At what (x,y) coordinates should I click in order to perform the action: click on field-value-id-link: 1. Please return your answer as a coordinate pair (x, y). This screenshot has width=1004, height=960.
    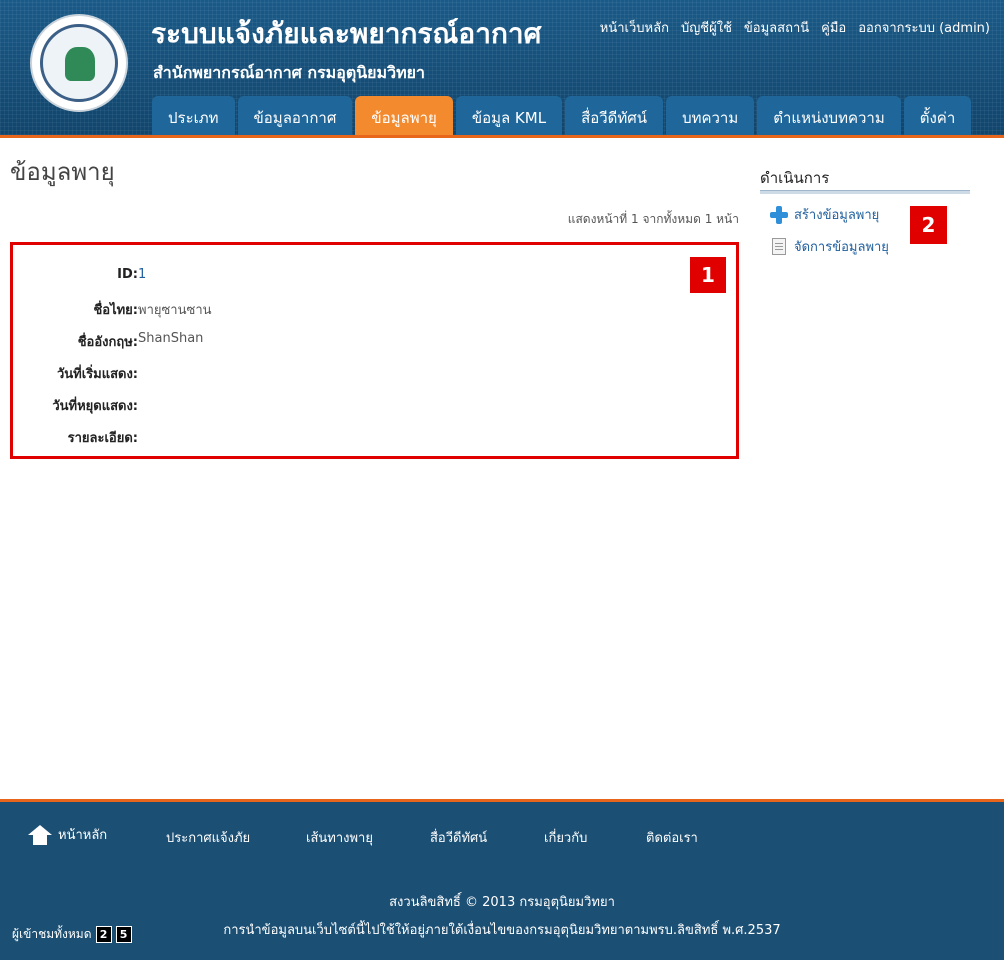
    Looking at the image, I should click on (142, 274).